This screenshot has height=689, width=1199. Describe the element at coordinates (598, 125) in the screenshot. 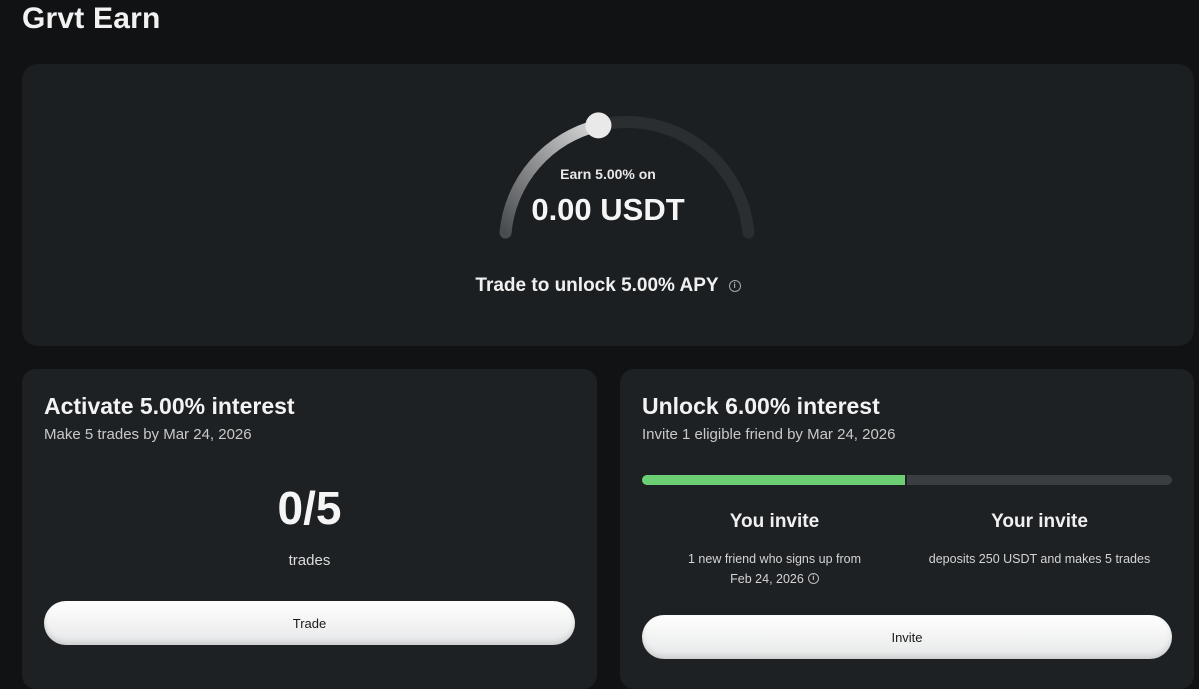

I see `gauge-knob` at that location.